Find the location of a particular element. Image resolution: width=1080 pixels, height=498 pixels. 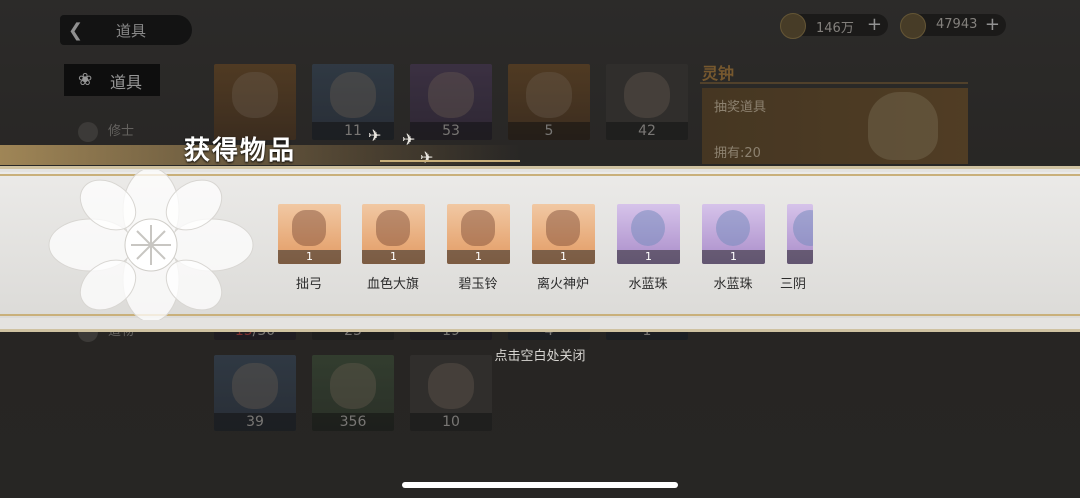

reward-name: 血色大旗 is located at coordinates (392, 284).